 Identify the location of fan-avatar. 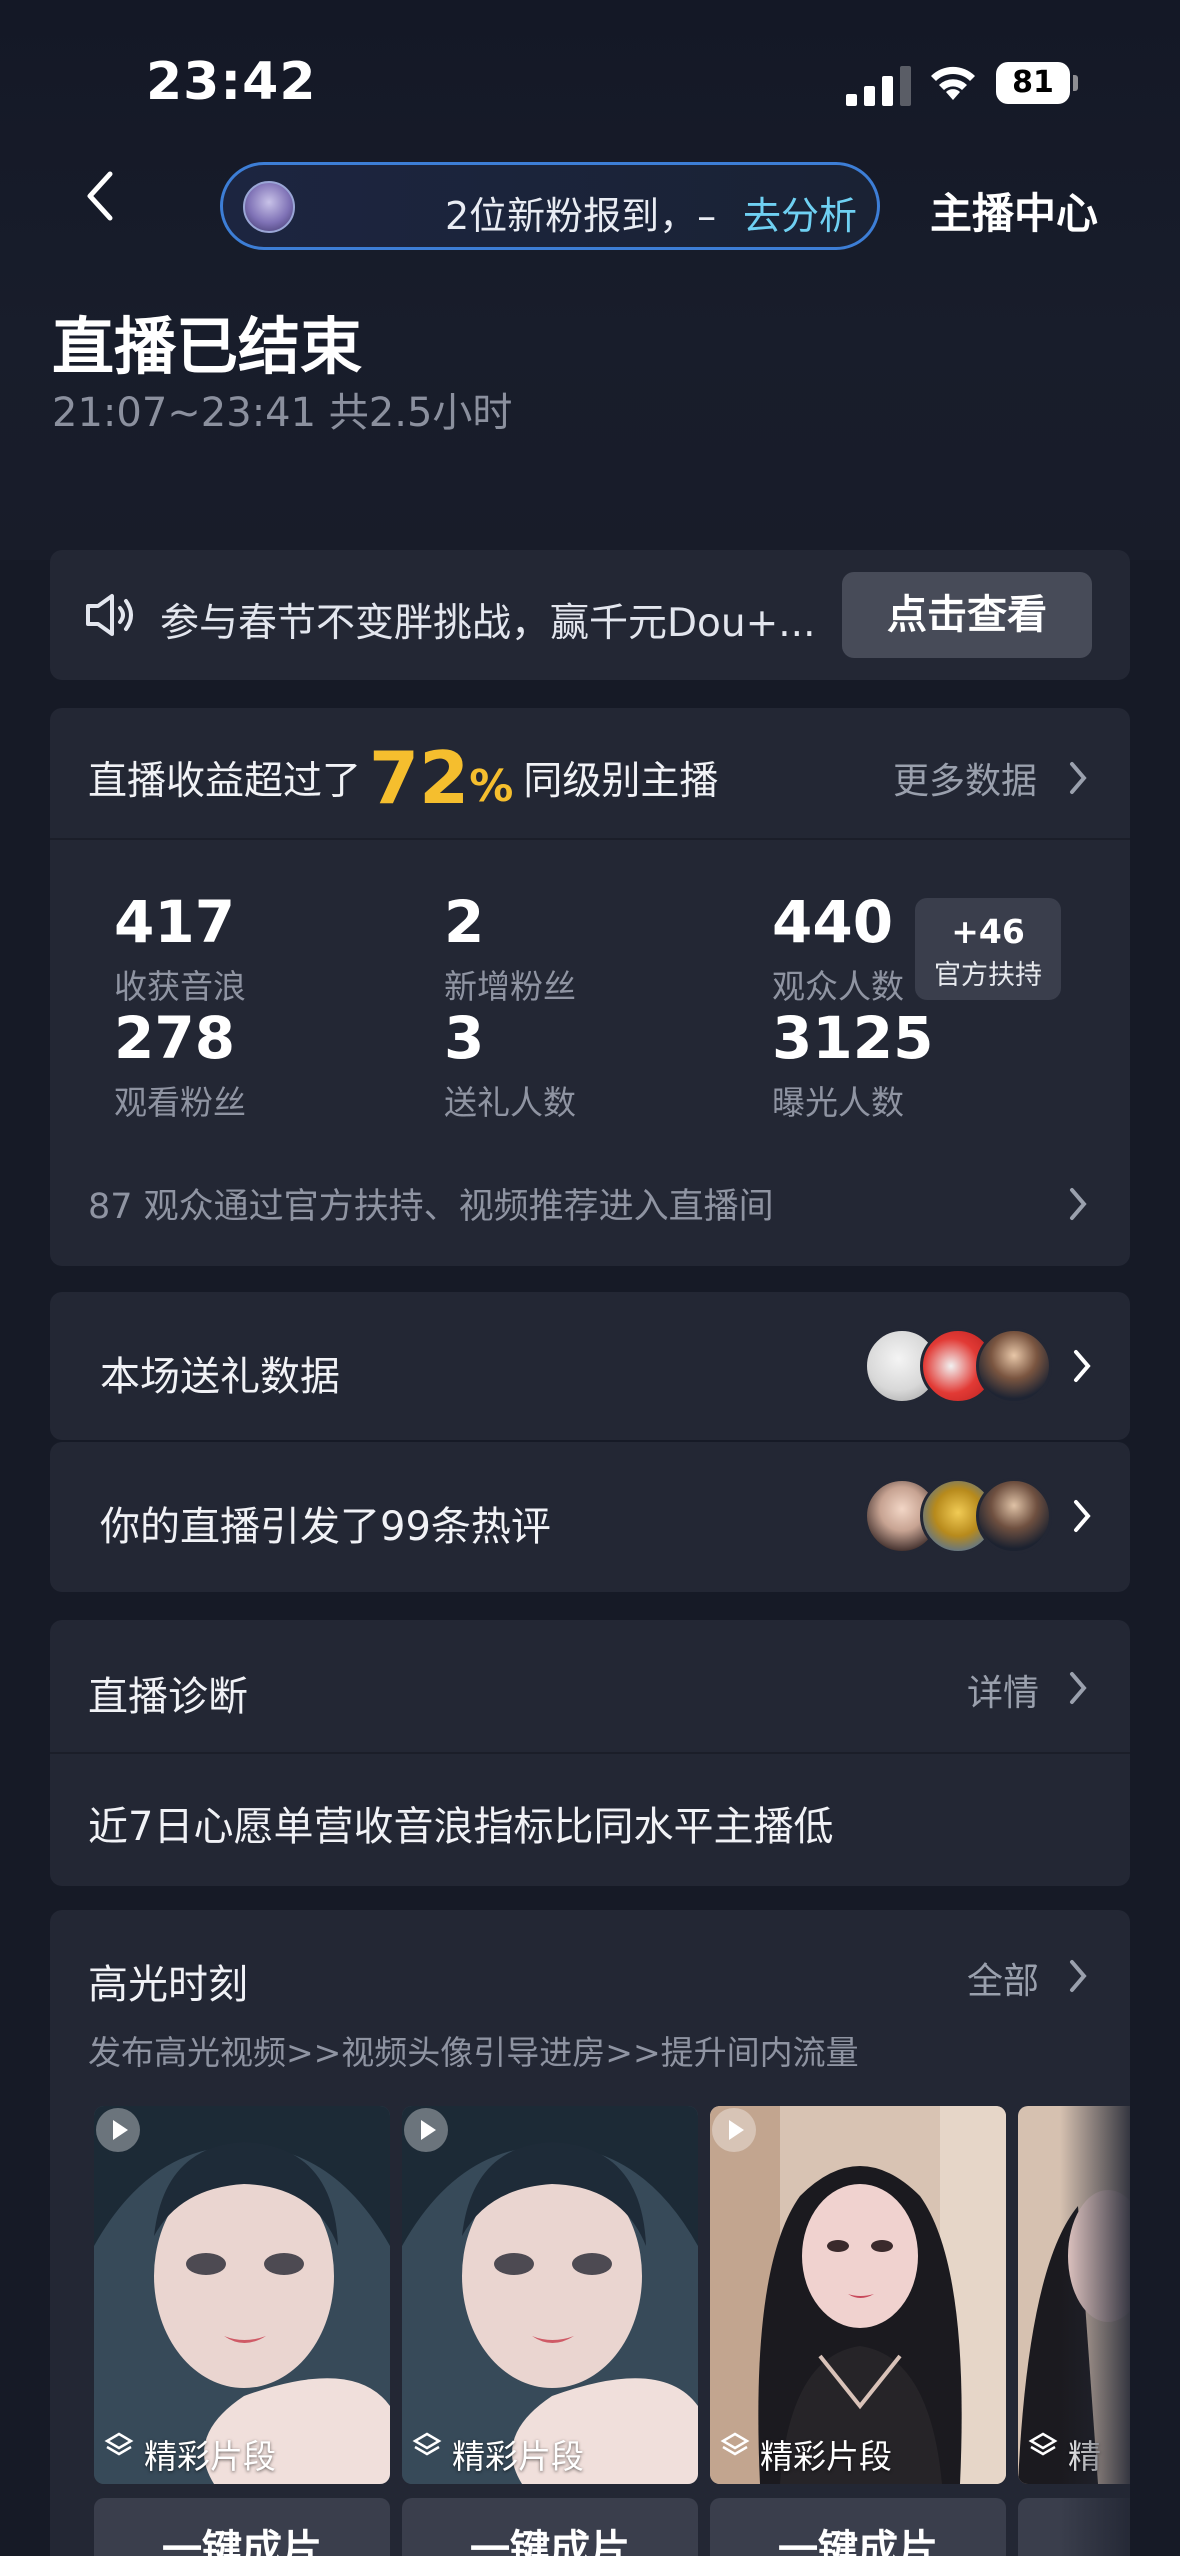
(269, 207).